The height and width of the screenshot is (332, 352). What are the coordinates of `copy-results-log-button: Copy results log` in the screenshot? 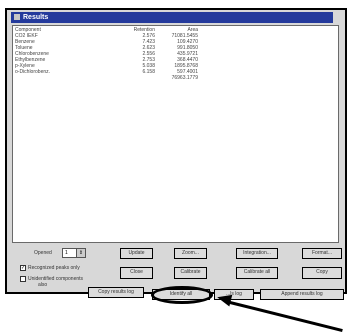 It's located at (116, 292).